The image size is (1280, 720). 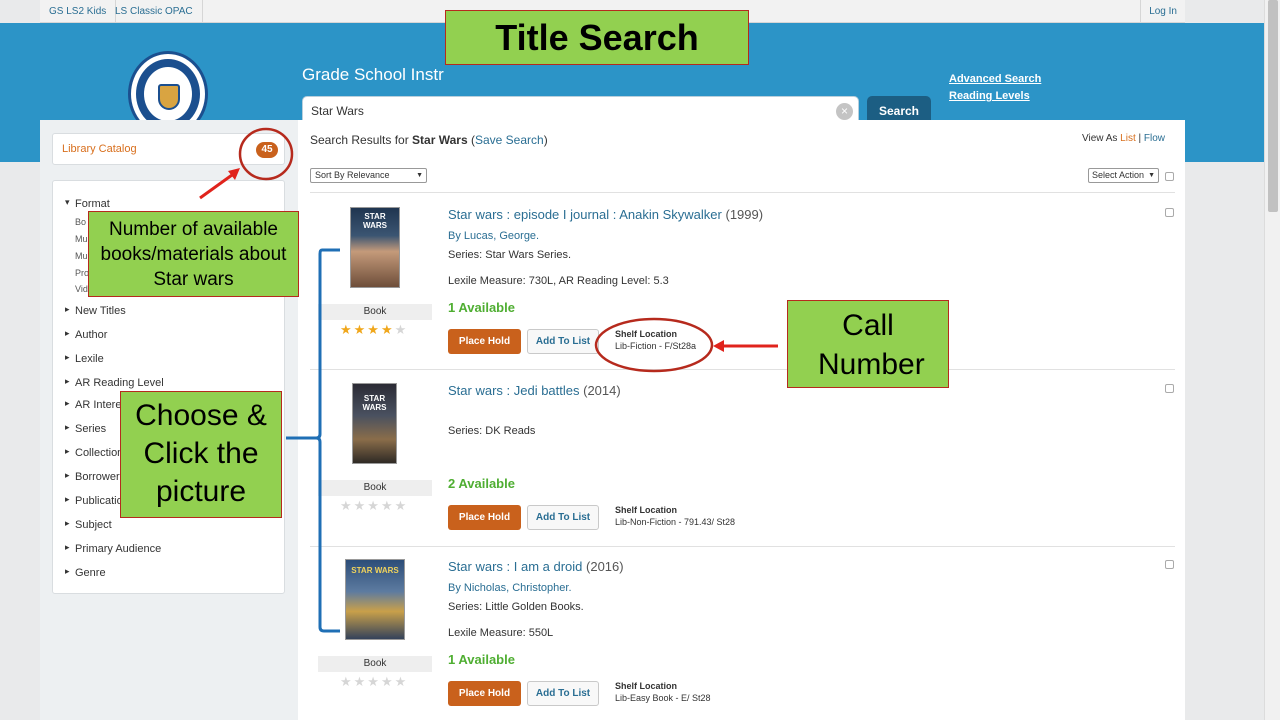 I want to click on save-search-link: Save Search, so click(x=509, y=140).